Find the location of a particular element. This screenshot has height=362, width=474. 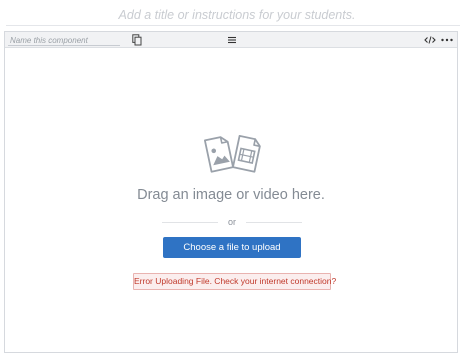

menu-icon is located at coordinates (232, 40).